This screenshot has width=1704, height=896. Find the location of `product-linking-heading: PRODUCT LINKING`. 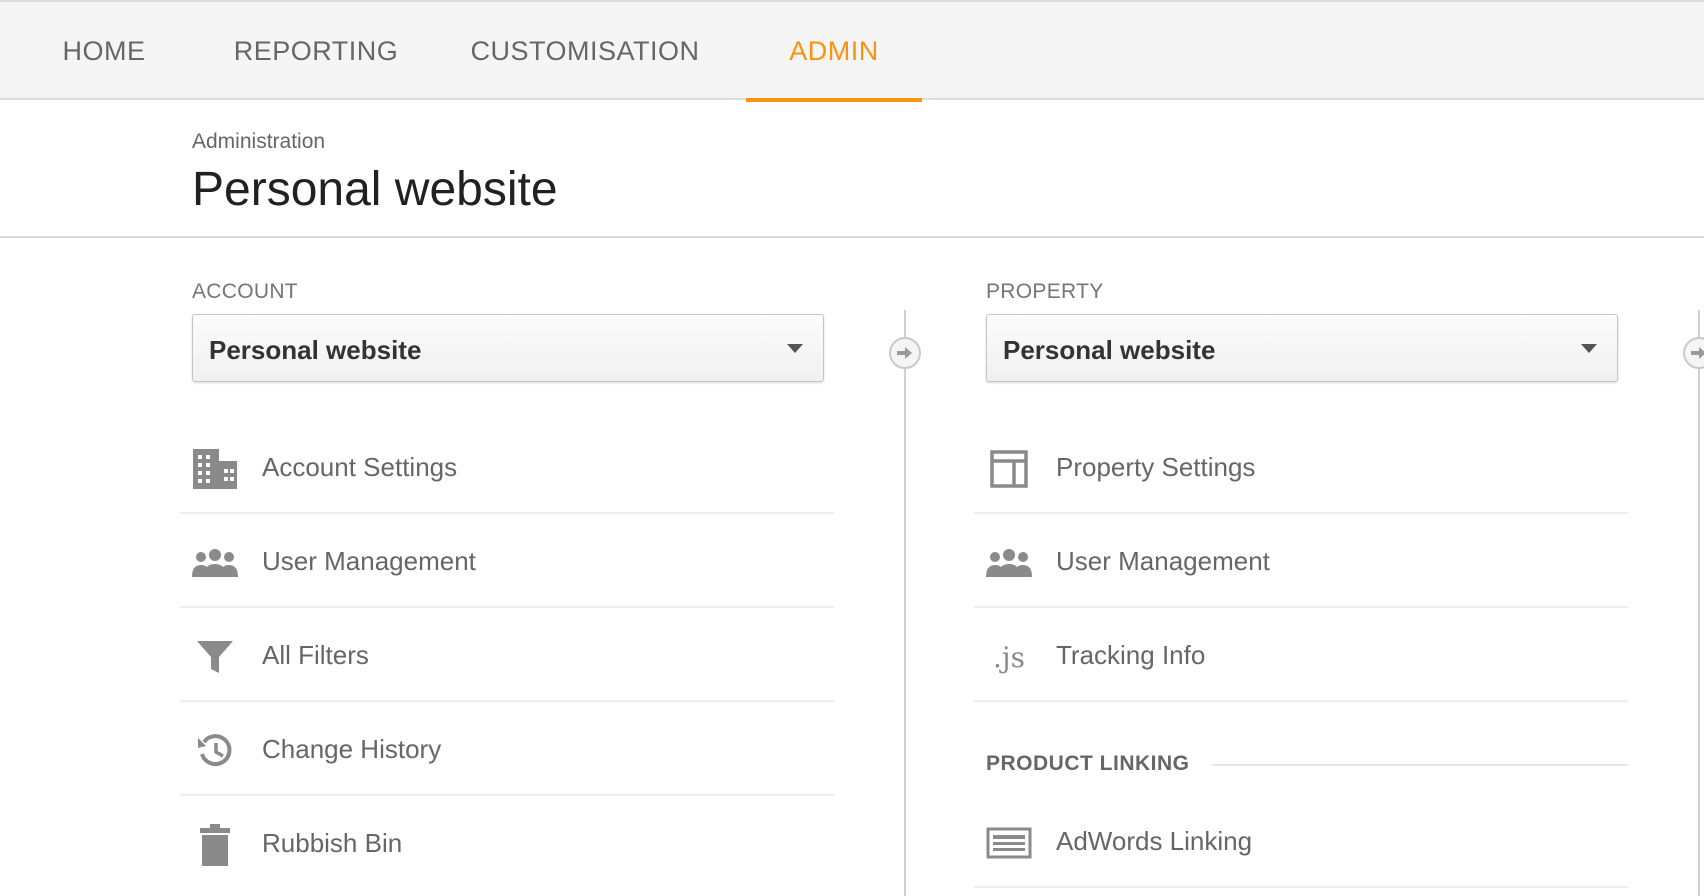

product-linking-heading: PRODUCT LINKING is located at coordinates (1088, 763).